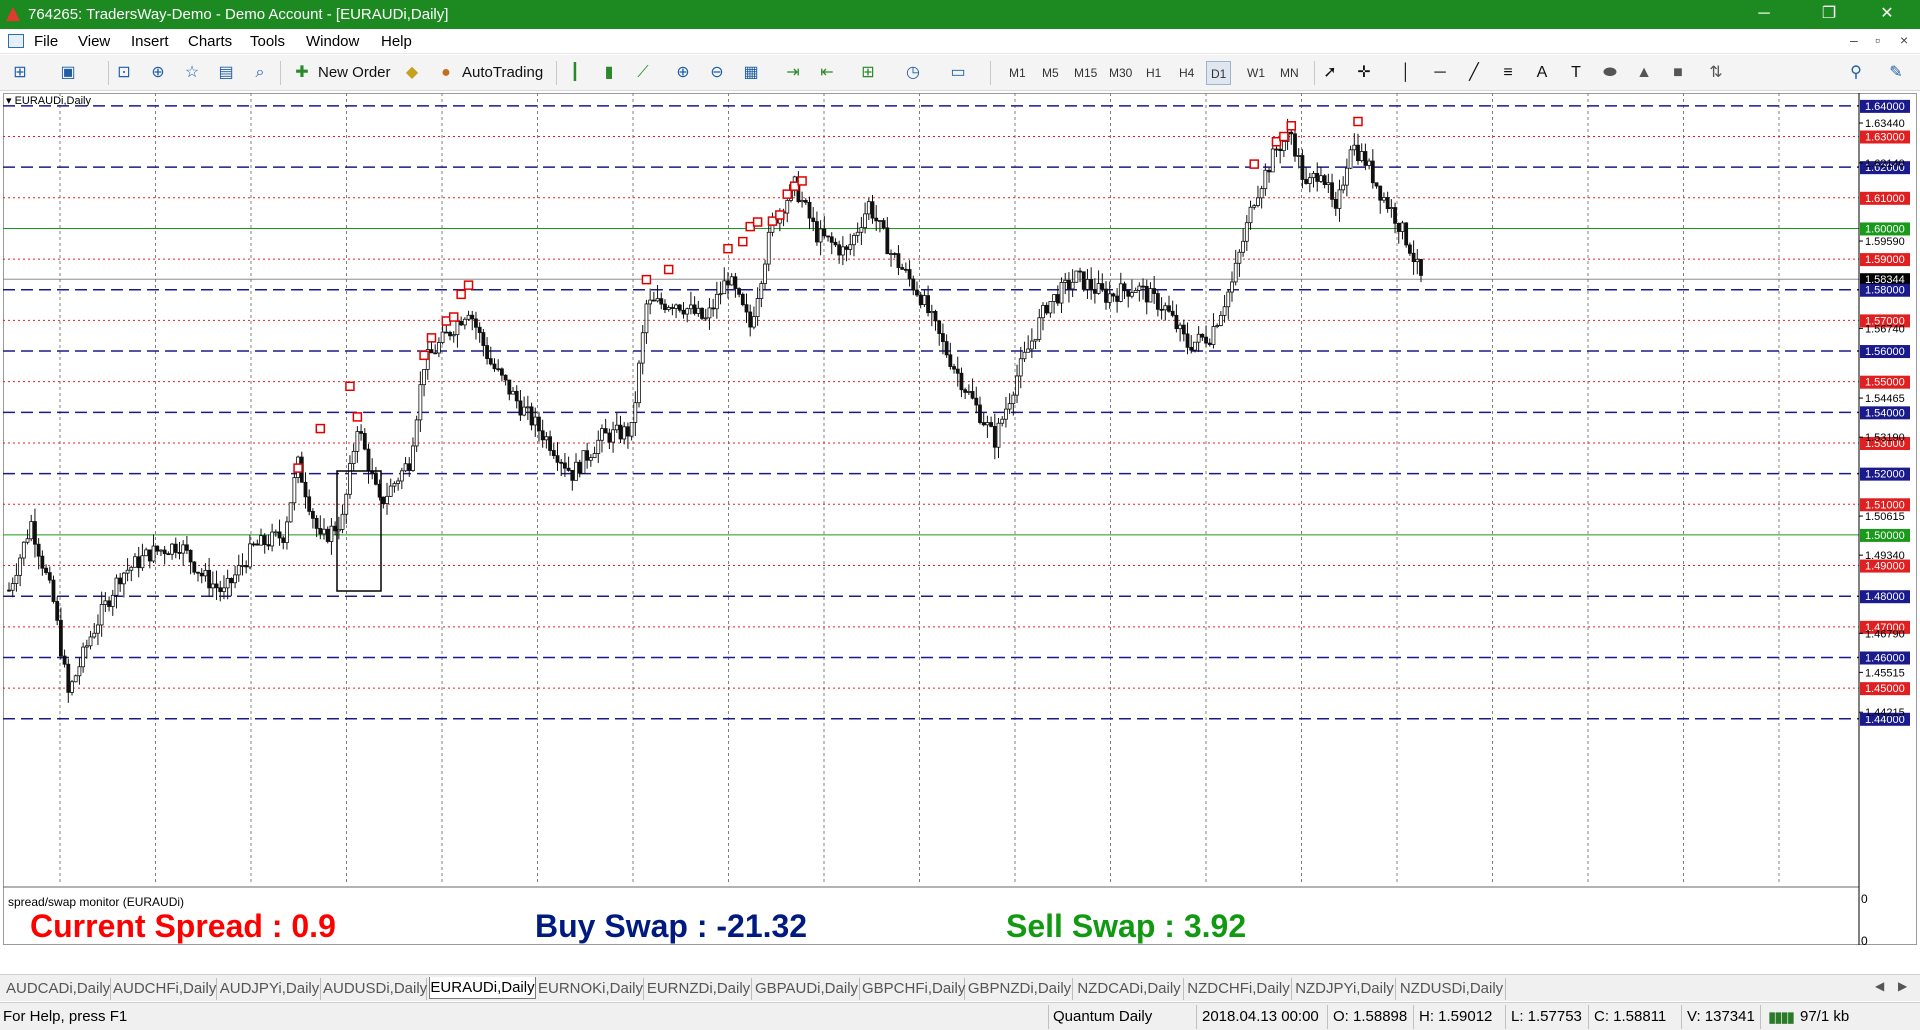  Describe the element at coordinates (958, 73) in the screenshot. I see `templates-icon: ▭` at that location.